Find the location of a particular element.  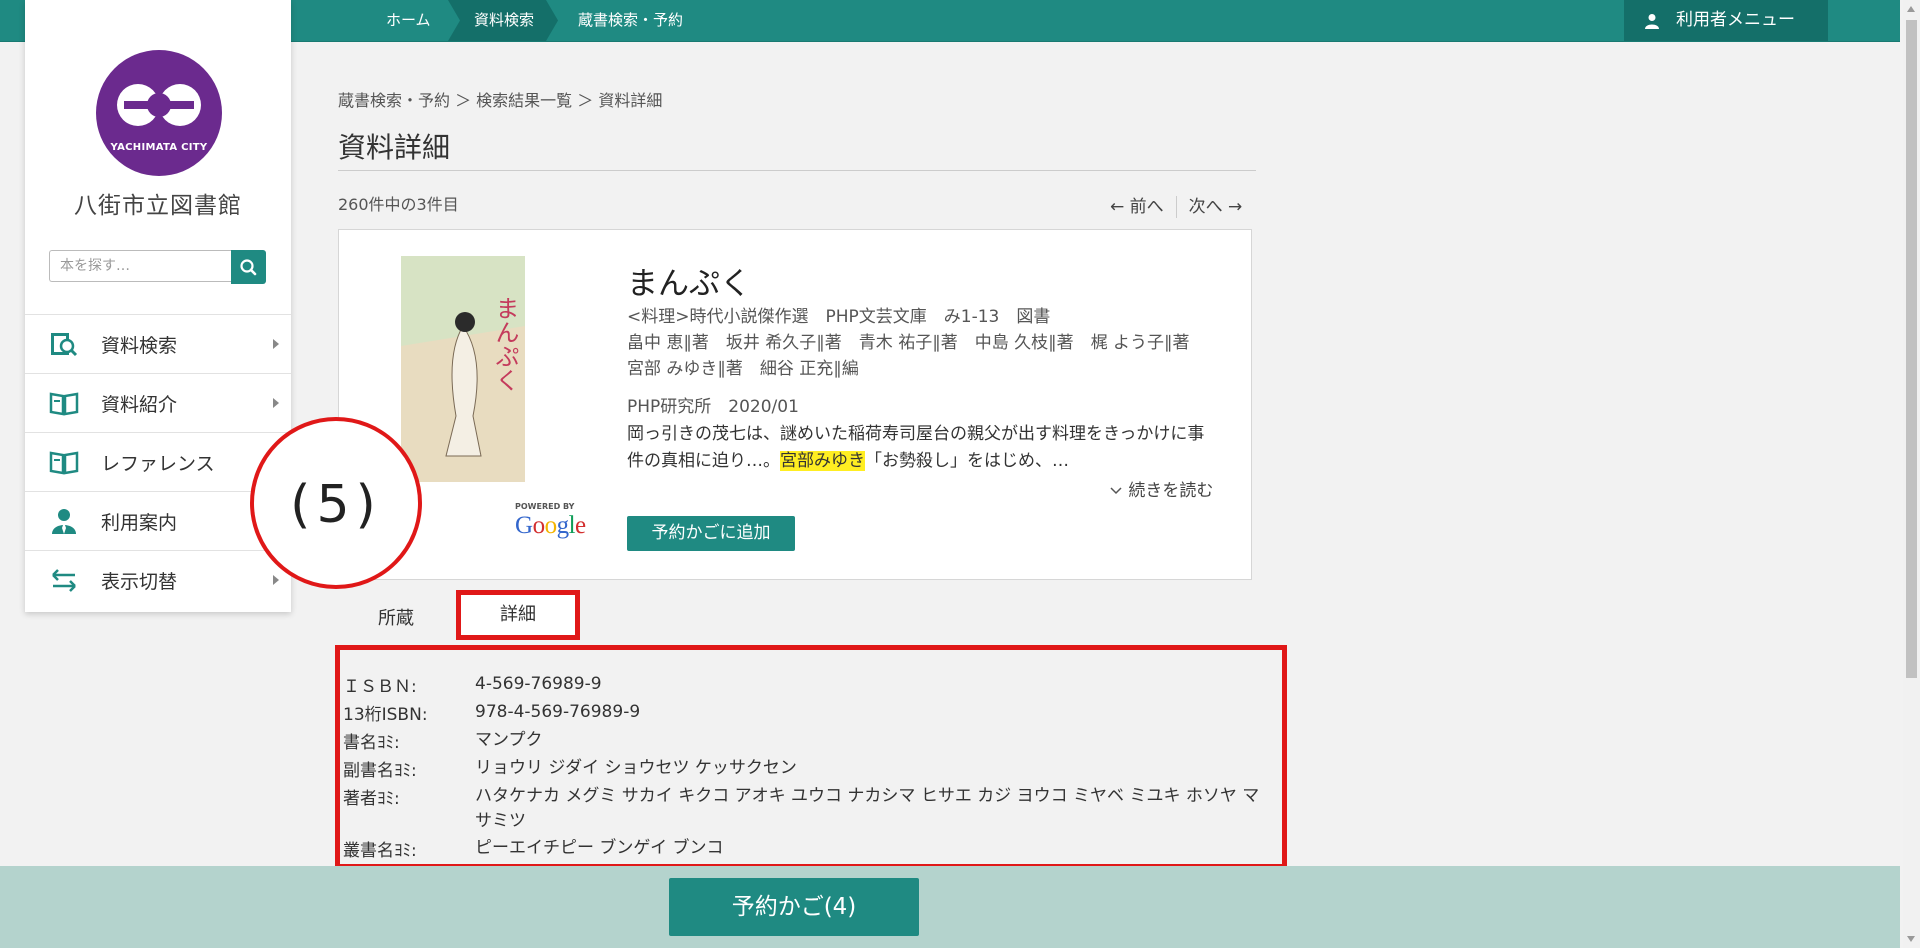

powered-by-text: POWERED BY is located at coordinates (545, 506).